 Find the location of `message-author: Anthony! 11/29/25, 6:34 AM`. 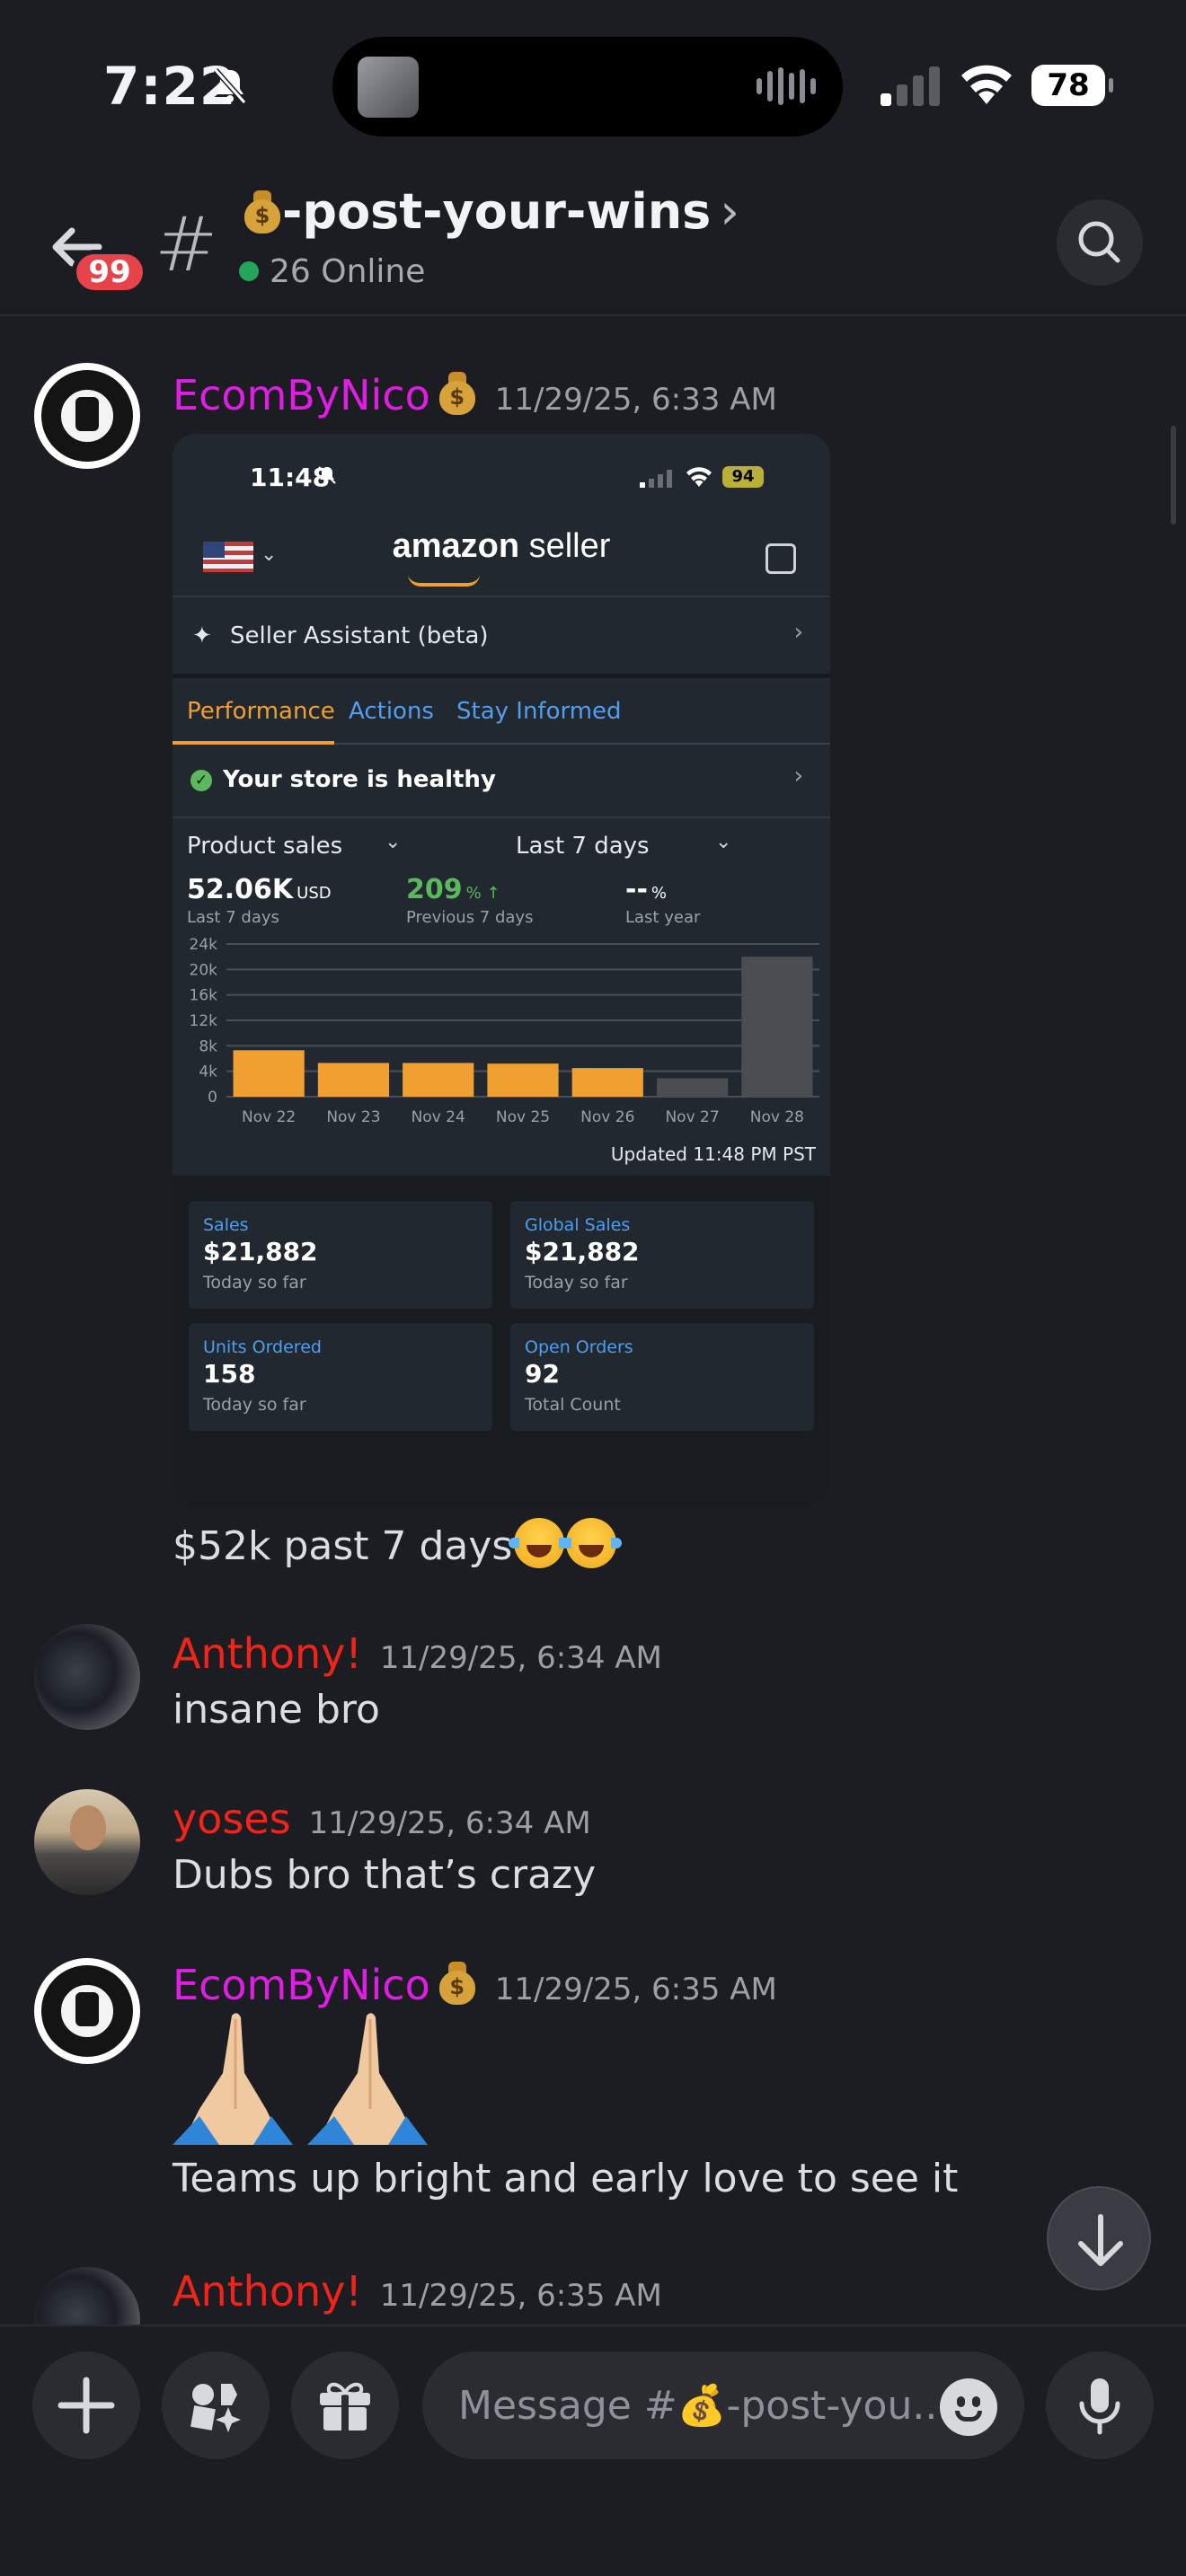

message-author: Anthony! 11/29/25, 6:34 AM is located at coordinates (417, 1653).